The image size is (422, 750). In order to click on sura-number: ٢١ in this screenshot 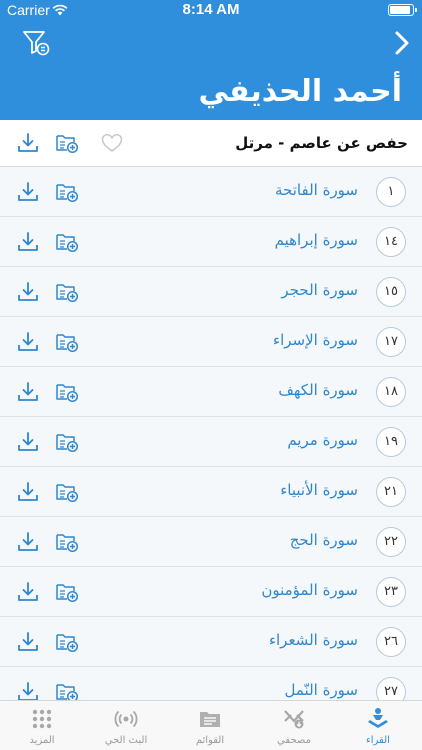, I will do `click(391, 492)`.